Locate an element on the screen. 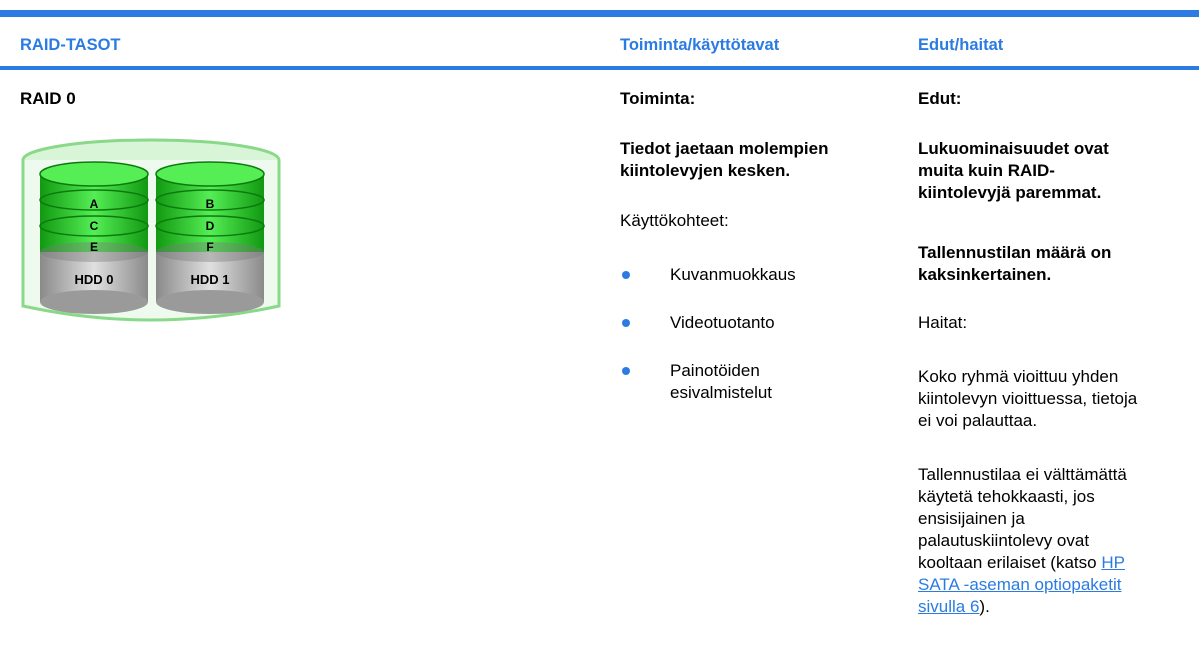 Image resolution: width=1199 pixels, height=662 pixels. disk-label-d: D is located at coordinates (210, 226).